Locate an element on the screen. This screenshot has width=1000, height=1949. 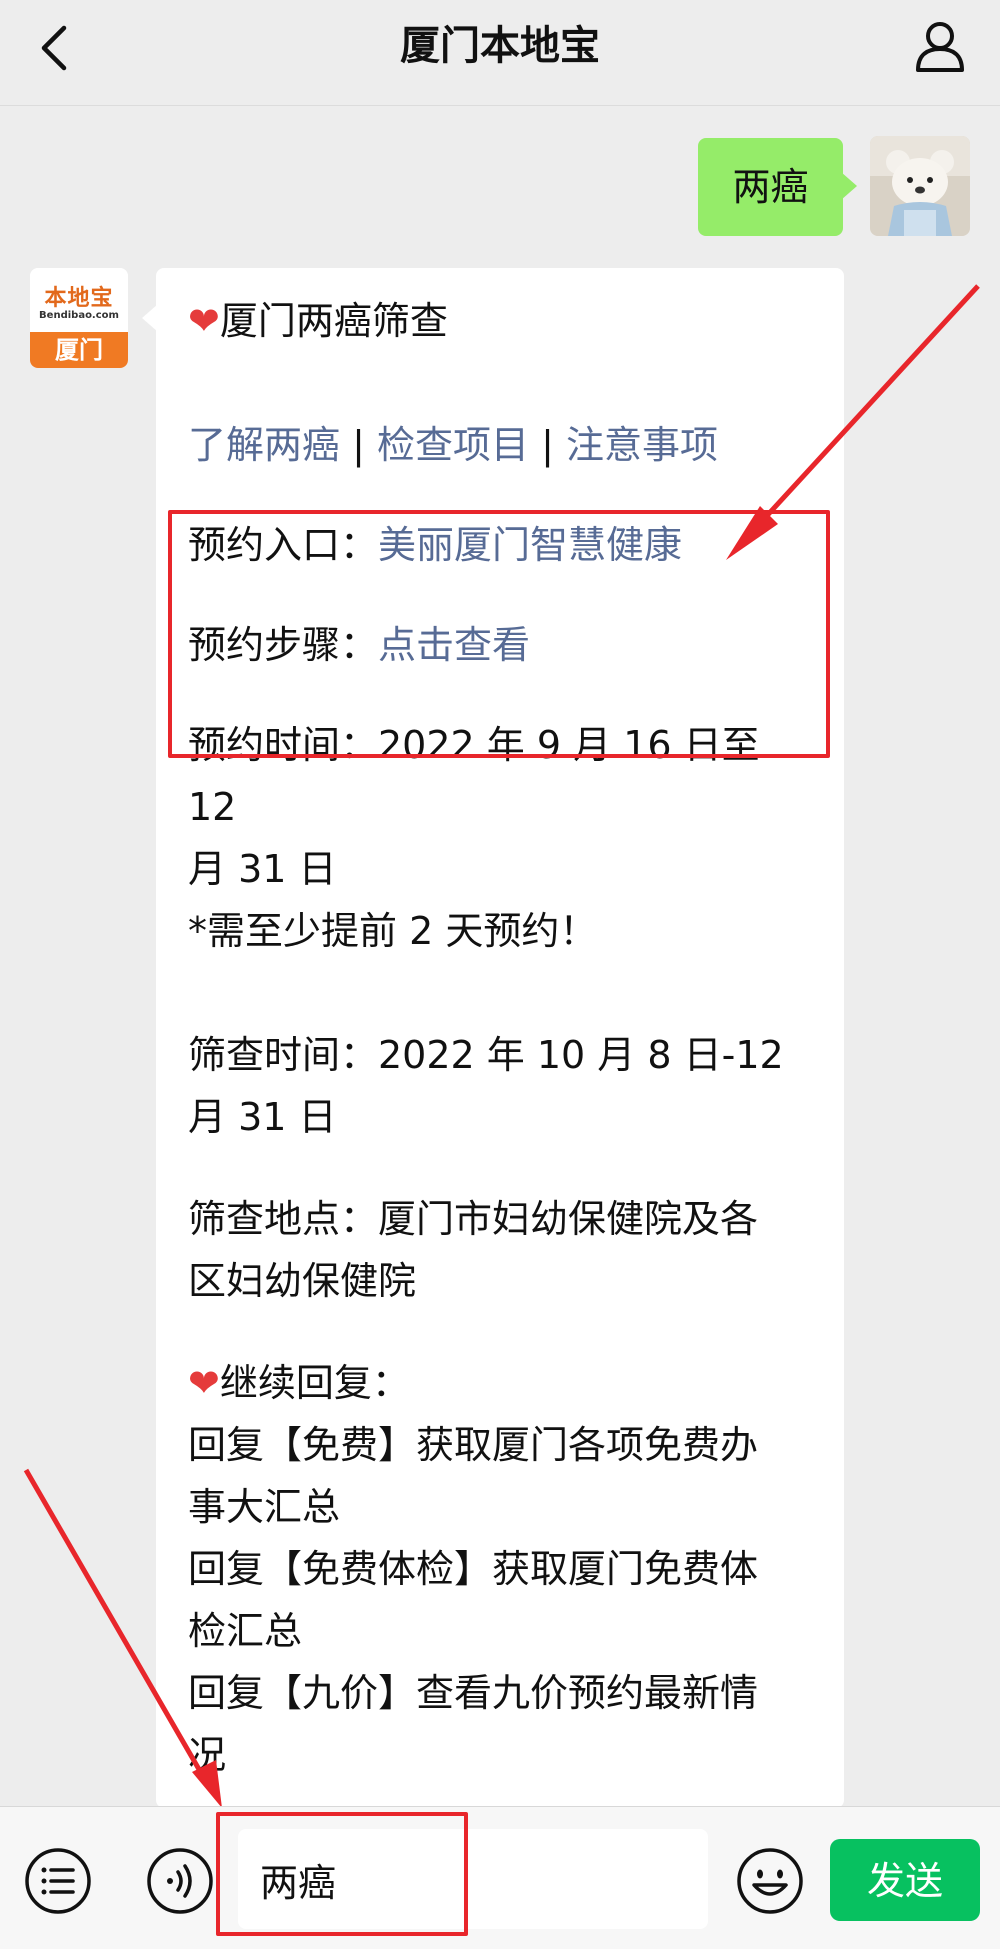
menu-list-icon is located at coordinates (58, 1881).